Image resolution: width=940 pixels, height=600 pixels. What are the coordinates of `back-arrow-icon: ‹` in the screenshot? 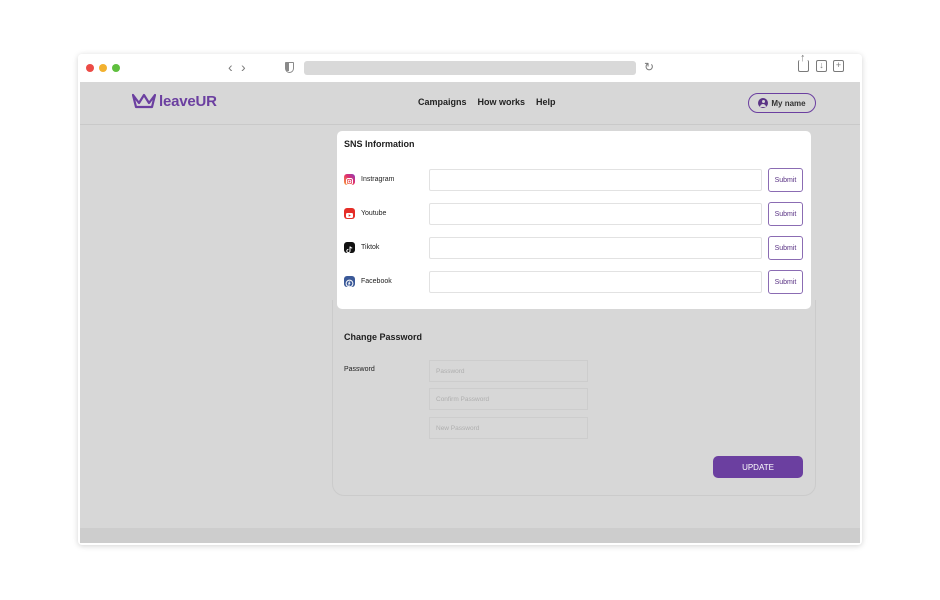 It's located at (230, 67).